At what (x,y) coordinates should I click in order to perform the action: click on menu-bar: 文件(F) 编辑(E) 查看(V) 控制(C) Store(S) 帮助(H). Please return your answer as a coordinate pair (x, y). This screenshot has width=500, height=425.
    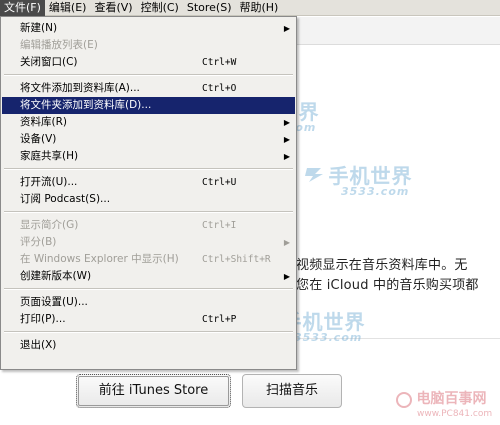
    Looking at the image, I should click on (250, 8).